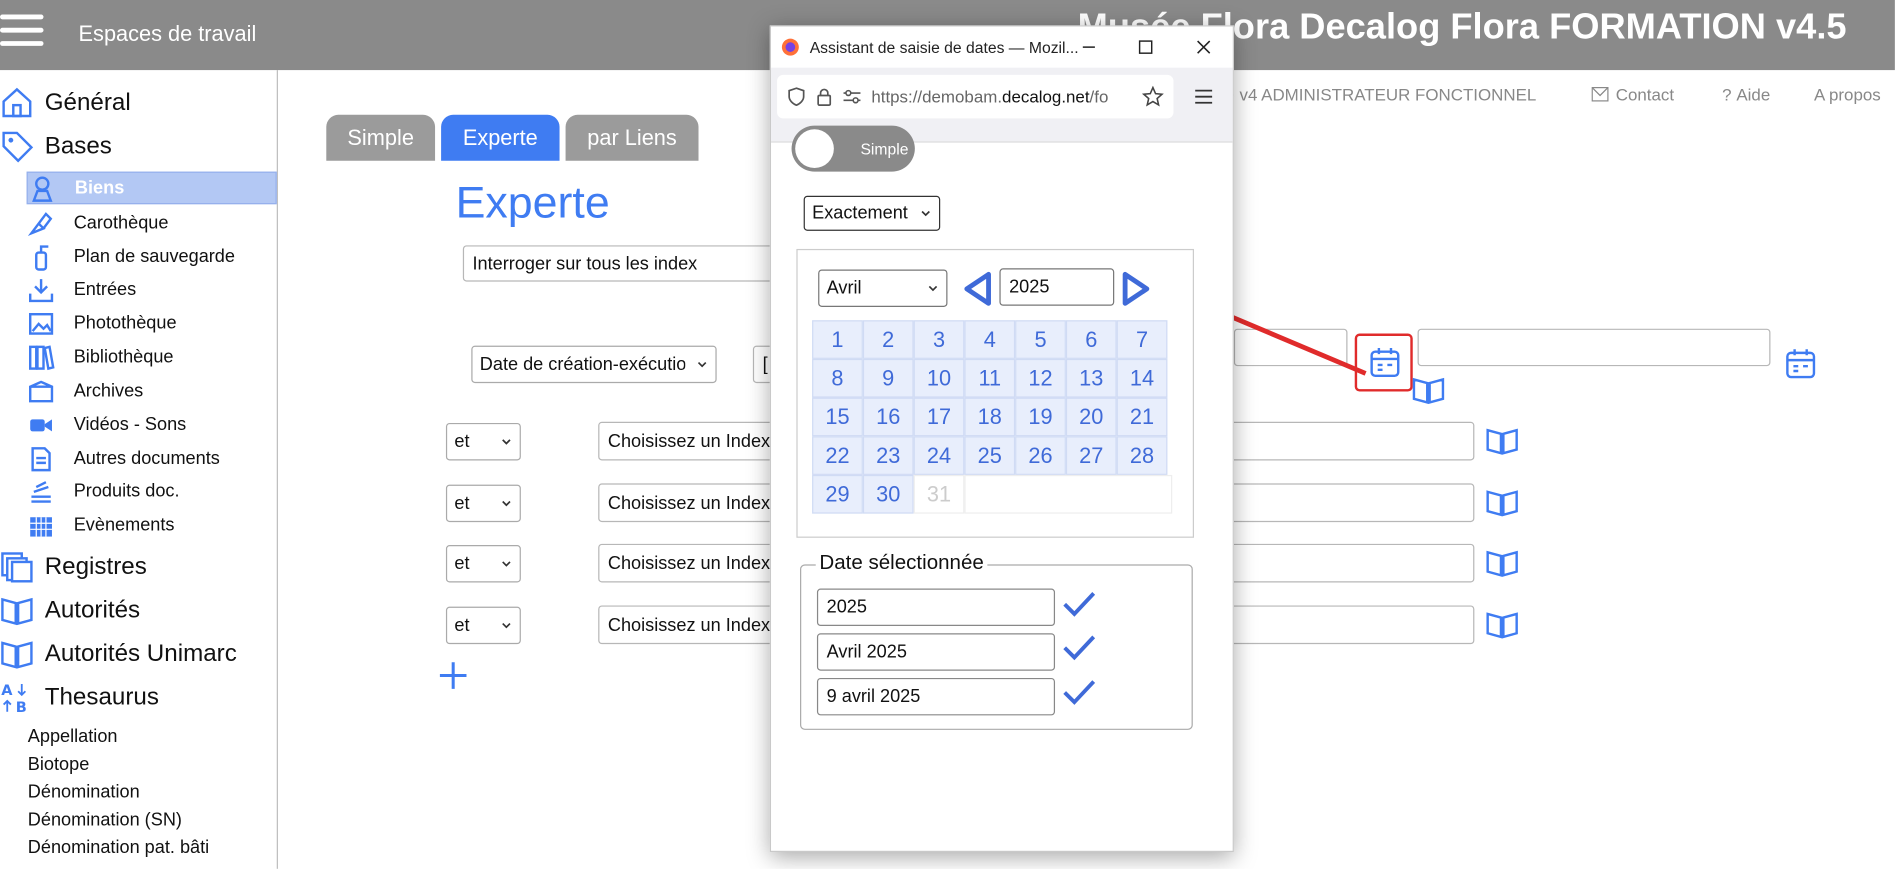 This screenshot has width=1895, height=869. Describe the element at coordinates (65, 103) in the screenshot. I see `sidebar-general: Général` at that location.